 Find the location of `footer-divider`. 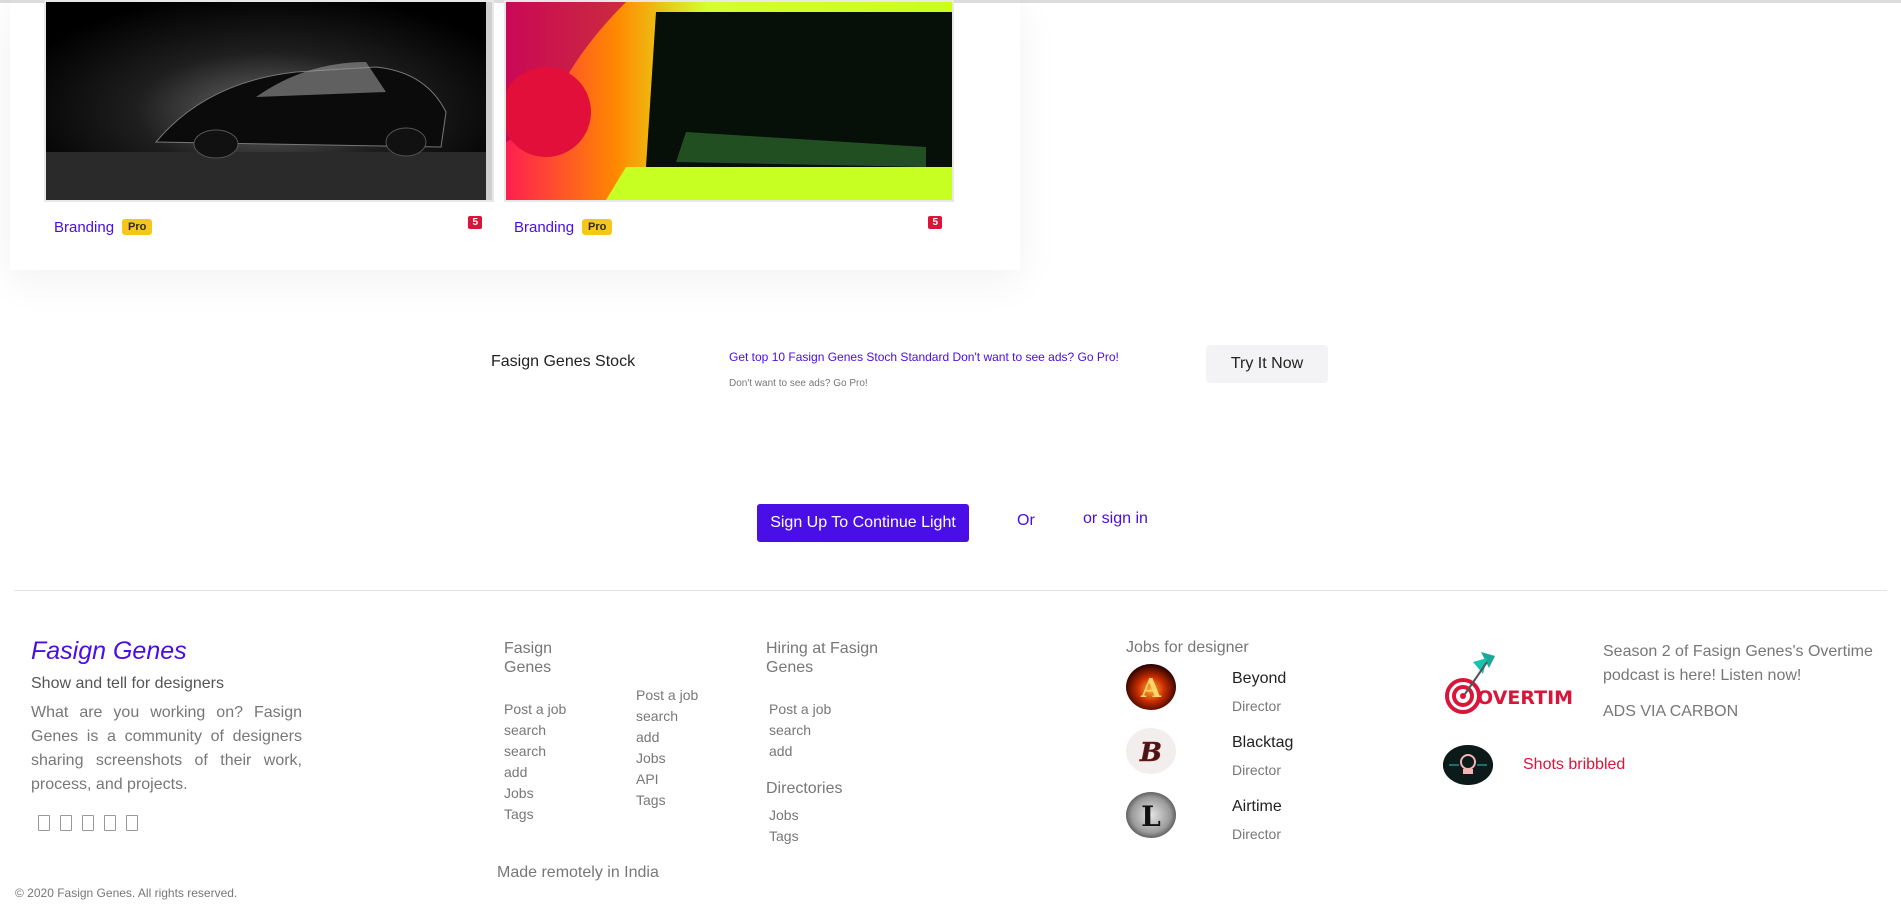

footer-divider is located at coordinates (950, 590).